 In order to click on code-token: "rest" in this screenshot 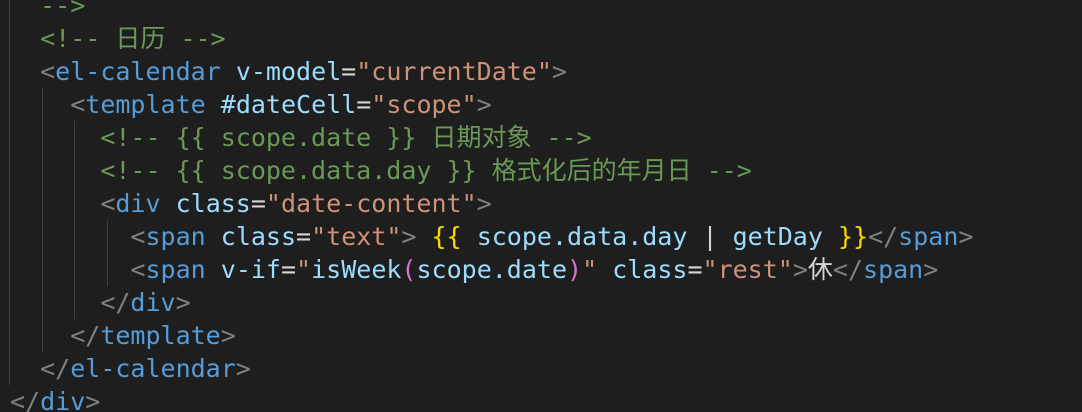, I will do `click(747, 269)`.